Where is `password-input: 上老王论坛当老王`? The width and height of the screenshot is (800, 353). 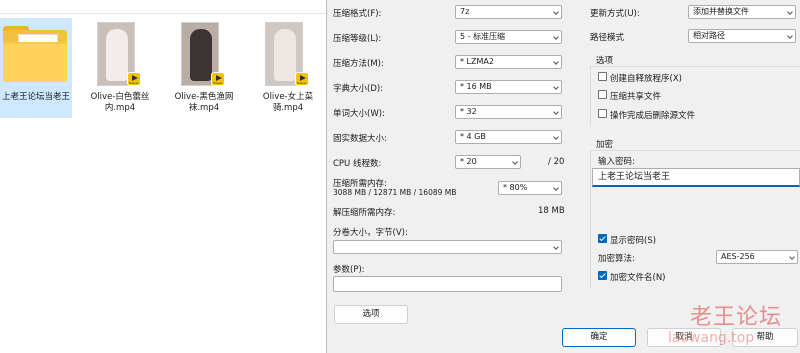 password-input: 上老王论坛当老王 is located at coordinates (696, 177).